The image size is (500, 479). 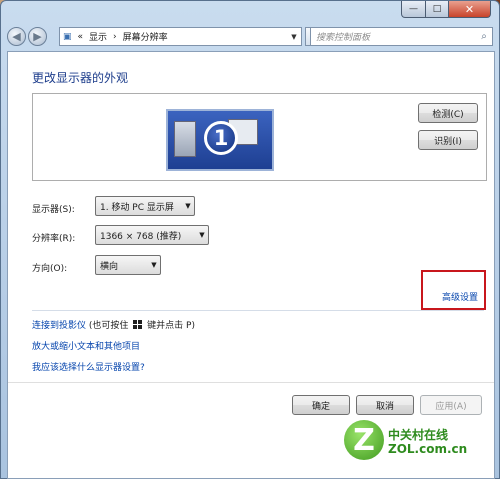 I want to click on monitor-thumbnail: 1, so click(x=220, y=140).